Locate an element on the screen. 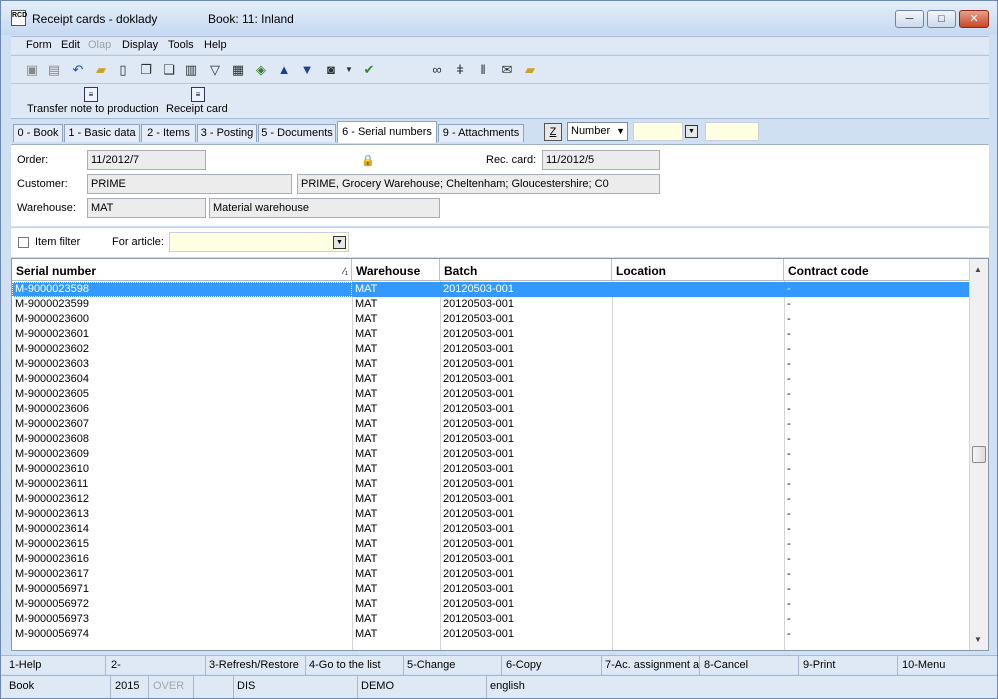 The width and height of the screenshot is (998, 699). warehouse-name-field: Material warehouse is located at coordinates (324, 208).